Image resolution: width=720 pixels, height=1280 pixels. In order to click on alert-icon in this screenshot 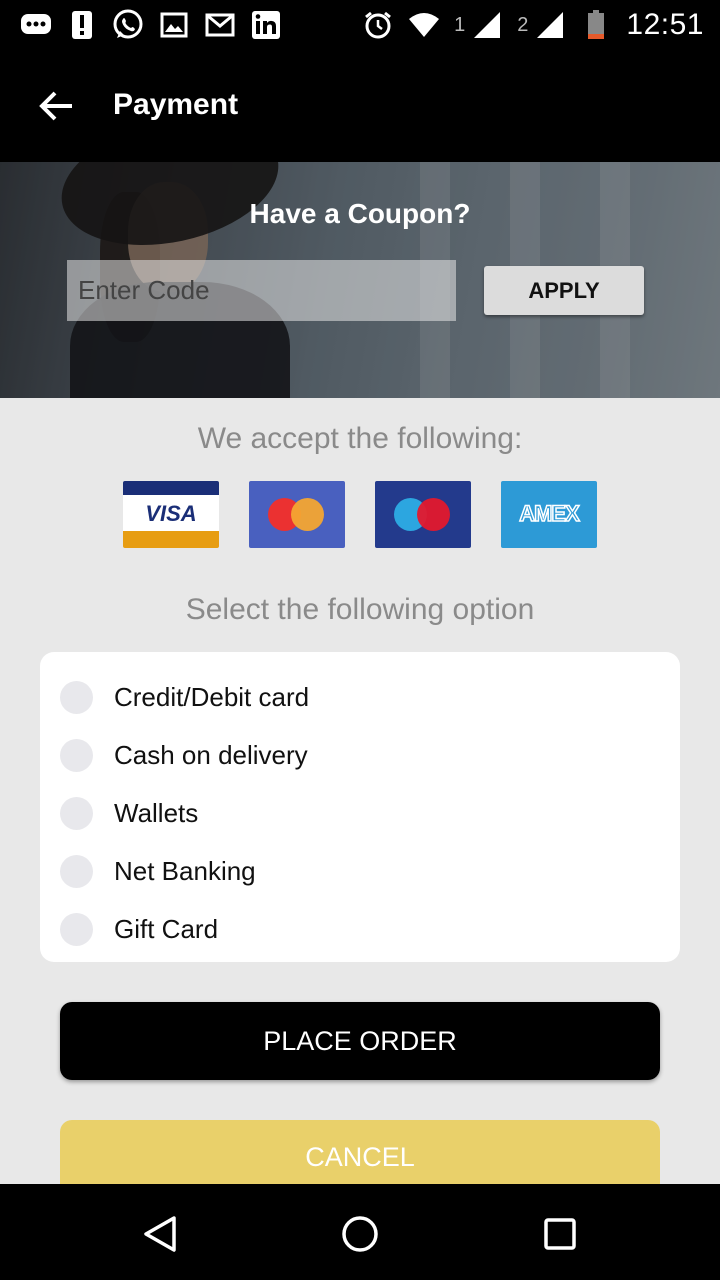, I will do `click(82, 25)`.